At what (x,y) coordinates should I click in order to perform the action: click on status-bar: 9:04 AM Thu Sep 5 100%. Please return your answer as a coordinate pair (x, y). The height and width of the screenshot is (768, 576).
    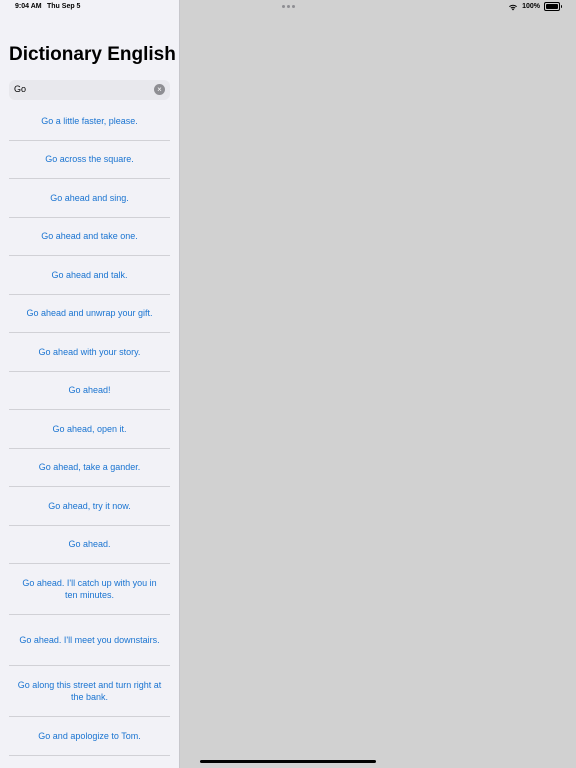
    Looking at the image, I should click on (288, 8).